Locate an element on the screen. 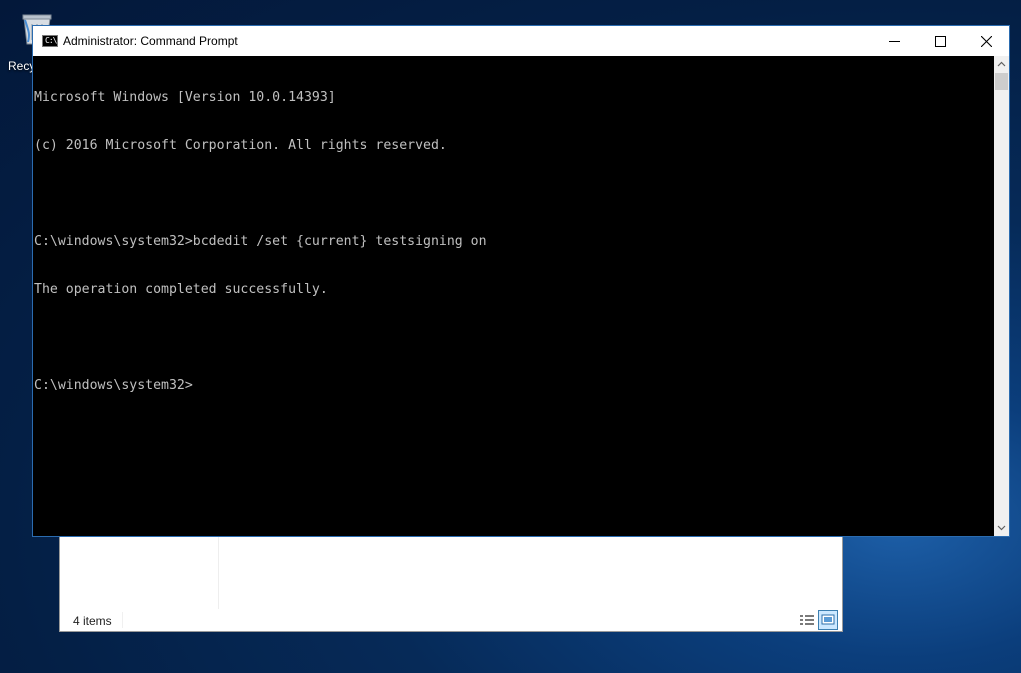 The image size is (1021, 673). status-divider is located at coordinates (122, 620).